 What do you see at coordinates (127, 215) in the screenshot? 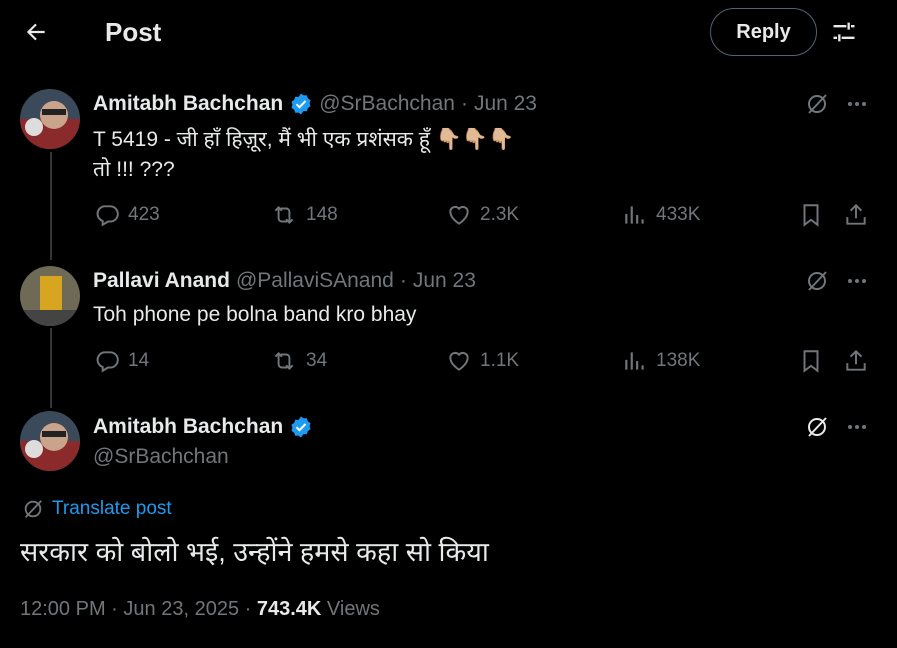
I see `reply-action: 423` at bounding box center [127, 215].